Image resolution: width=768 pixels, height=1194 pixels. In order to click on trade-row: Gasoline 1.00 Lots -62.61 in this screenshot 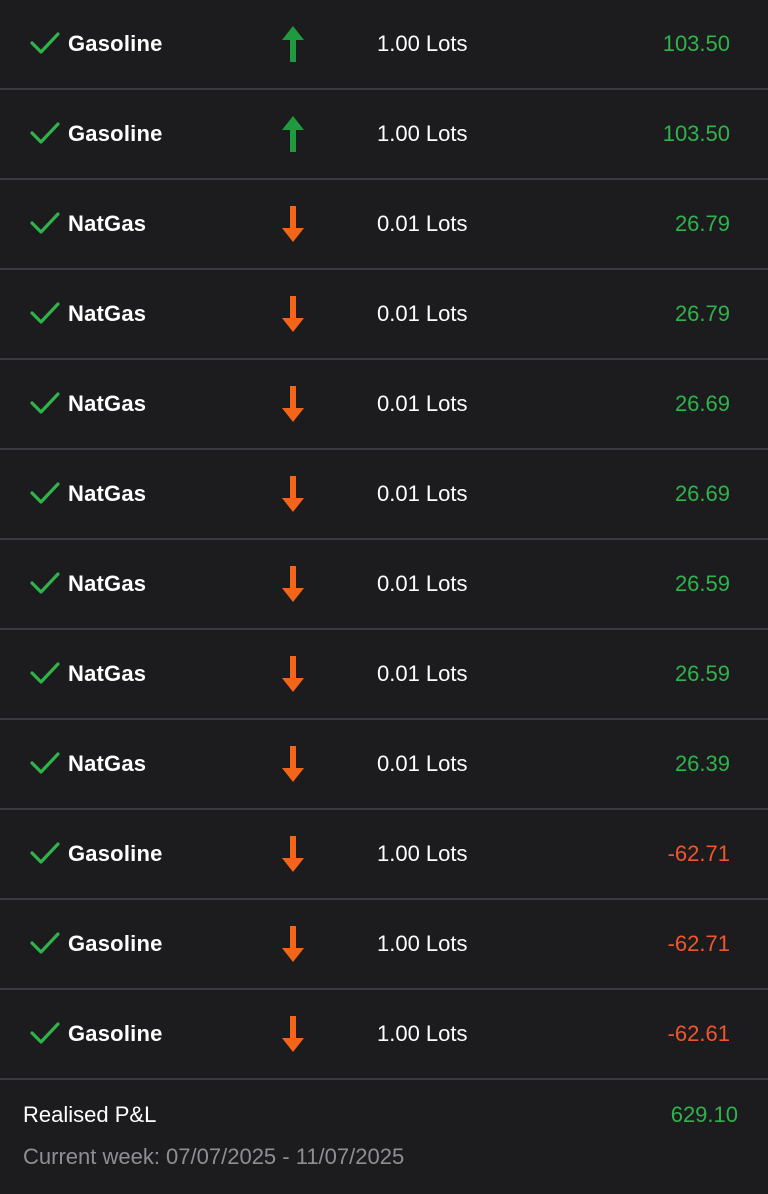, I will do `click(384, 1035)`.